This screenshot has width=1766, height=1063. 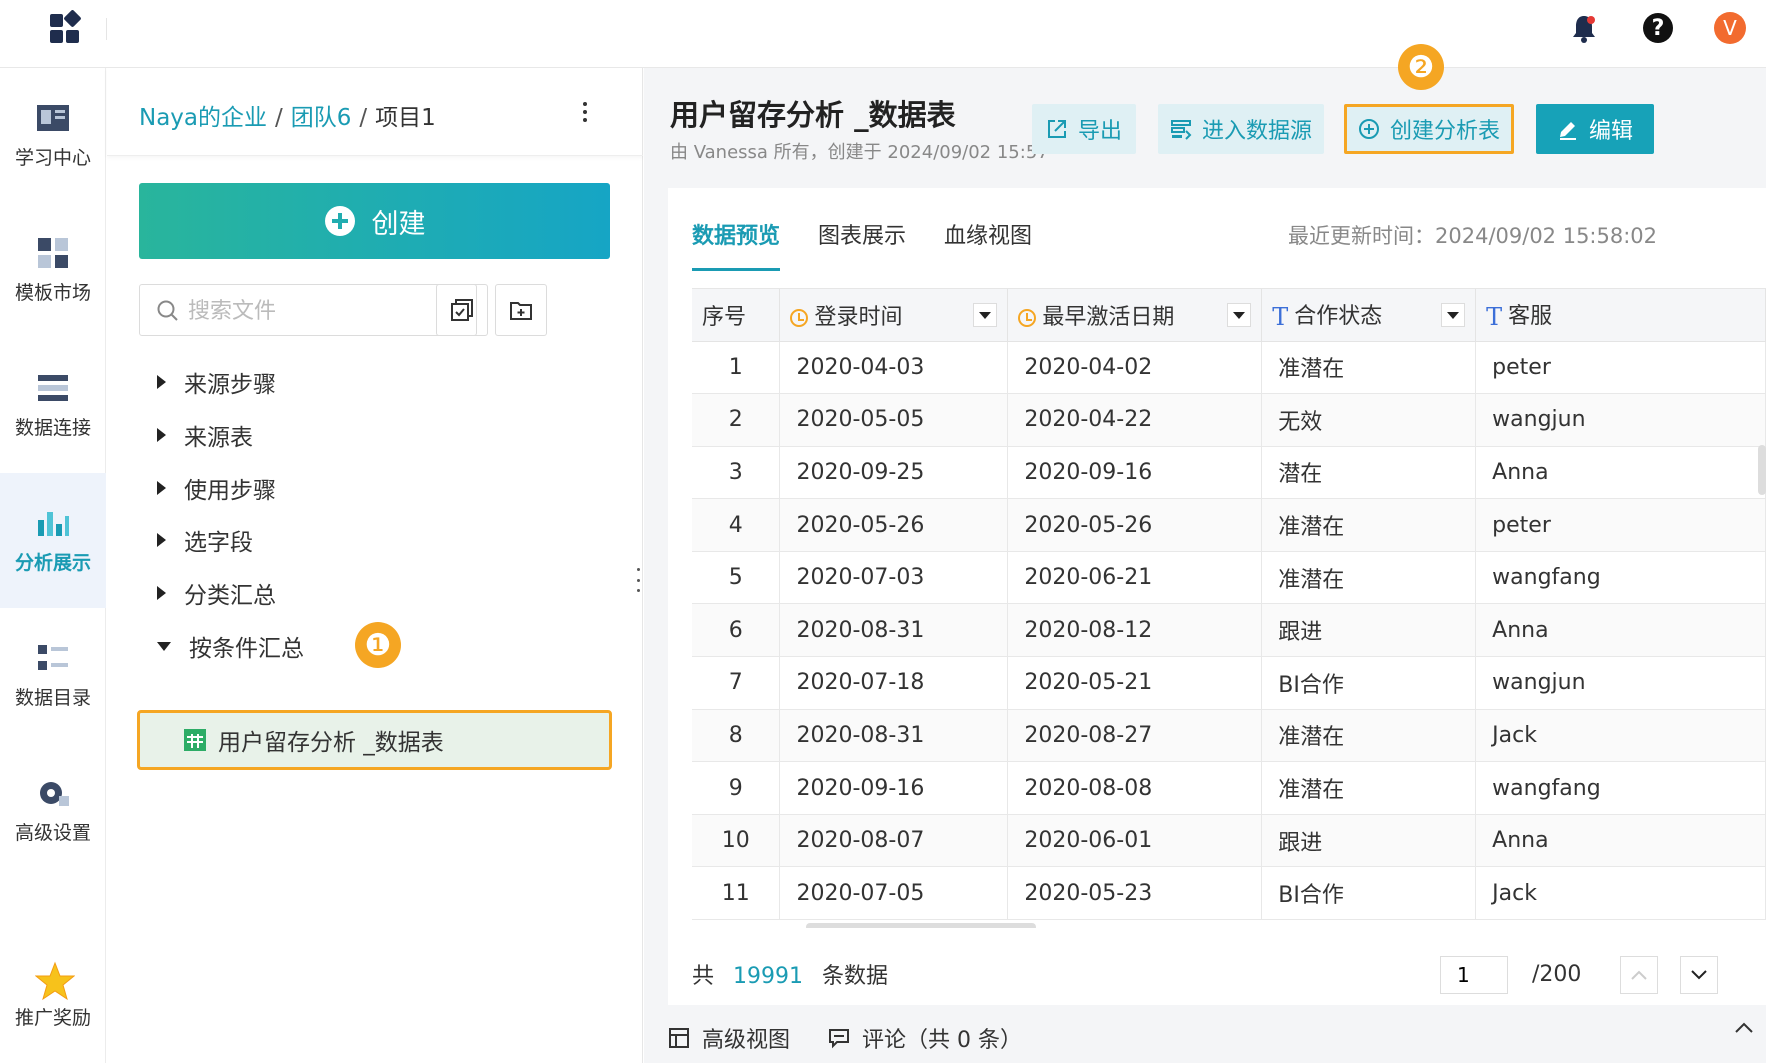 I want to click on nav-item-templates: 模板市场, so click(x=53, y=270).